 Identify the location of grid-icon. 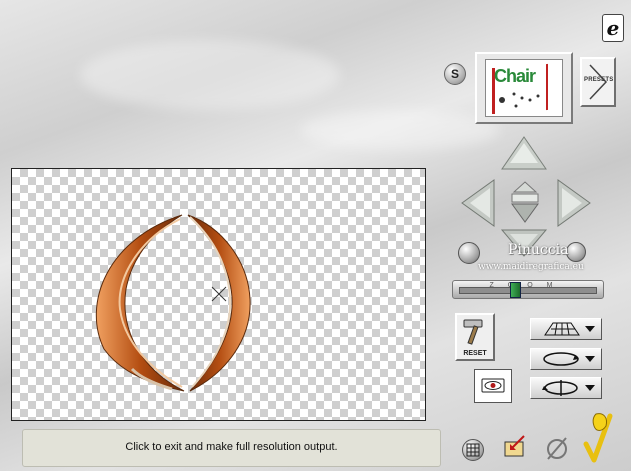
(473, 450).